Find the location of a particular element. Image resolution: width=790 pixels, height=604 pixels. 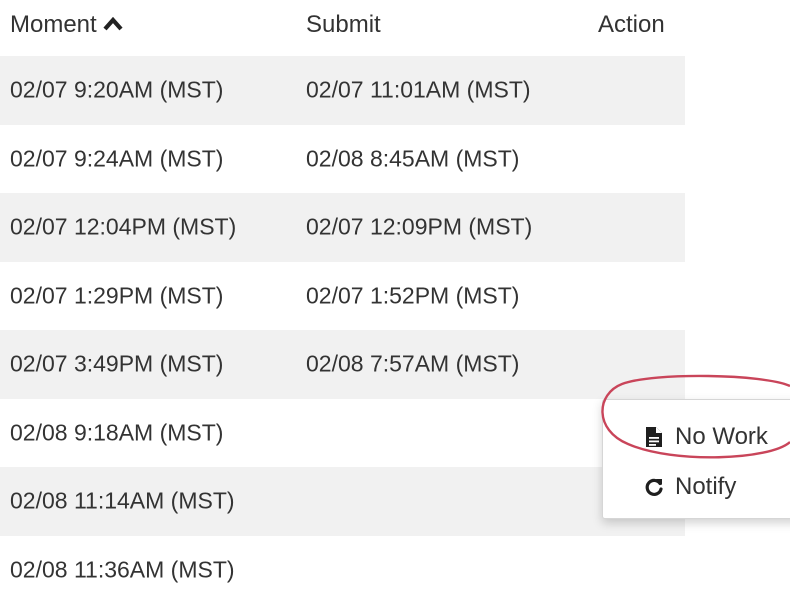

menu-item-notify: Notify is located at coordinates (696, 487).